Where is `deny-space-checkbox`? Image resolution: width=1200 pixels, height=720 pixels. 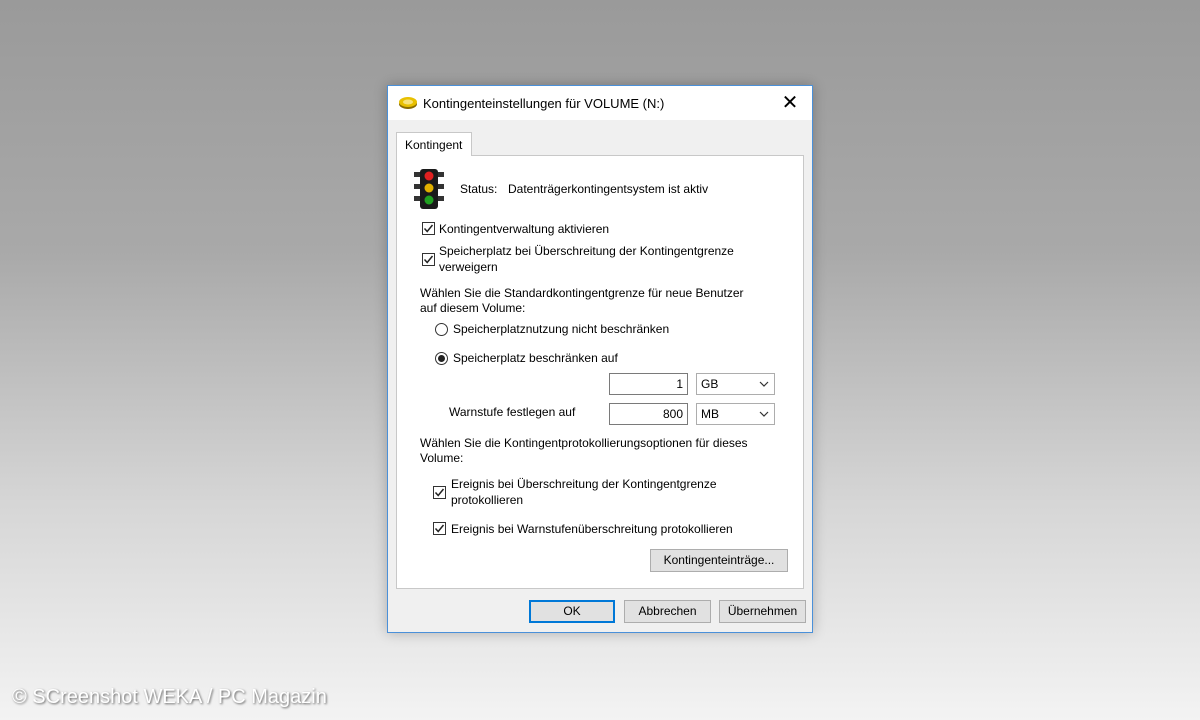
deny-space-checkbox is located at coordinates (428, 259).